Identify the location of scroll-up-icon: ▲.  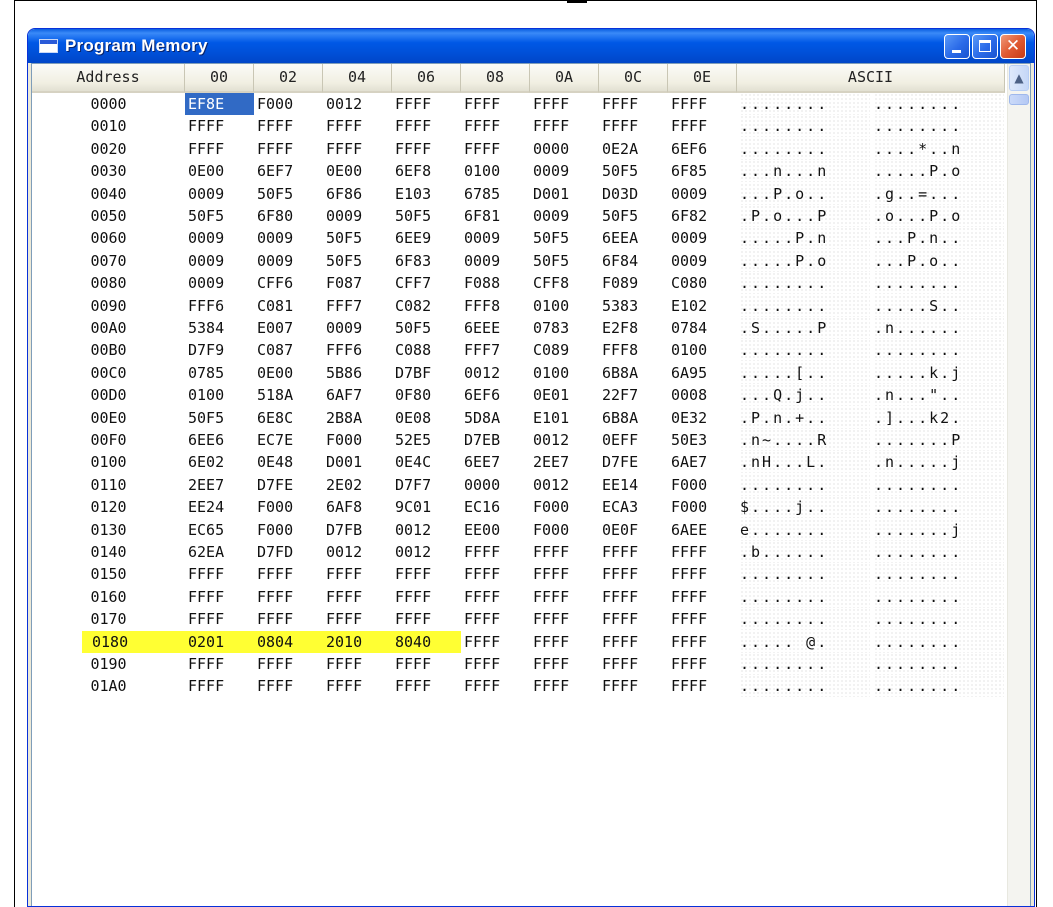
(1019, 78).